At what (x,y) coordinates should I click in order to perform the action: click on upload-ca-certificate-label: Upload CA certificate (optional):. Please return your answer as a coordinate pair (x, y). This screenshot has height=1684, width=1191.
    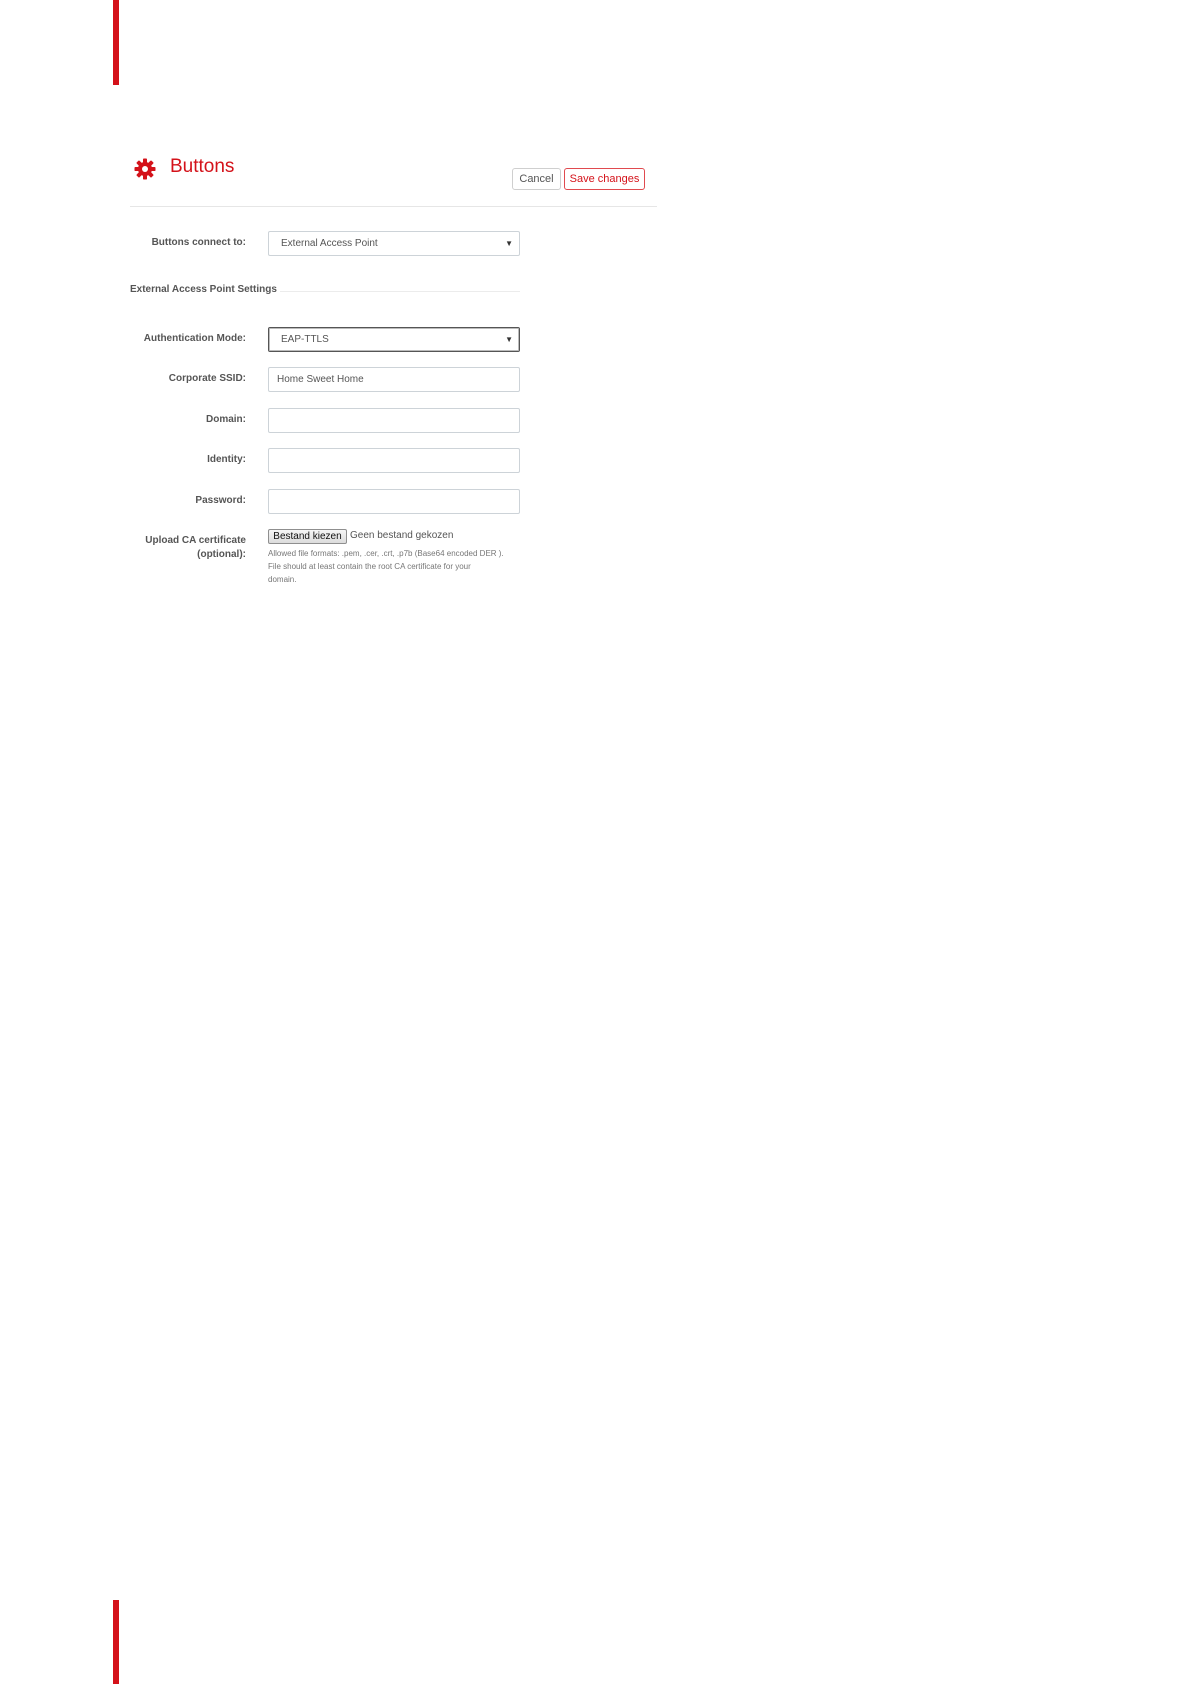
    Looking at the image, I should click on (186, 548).